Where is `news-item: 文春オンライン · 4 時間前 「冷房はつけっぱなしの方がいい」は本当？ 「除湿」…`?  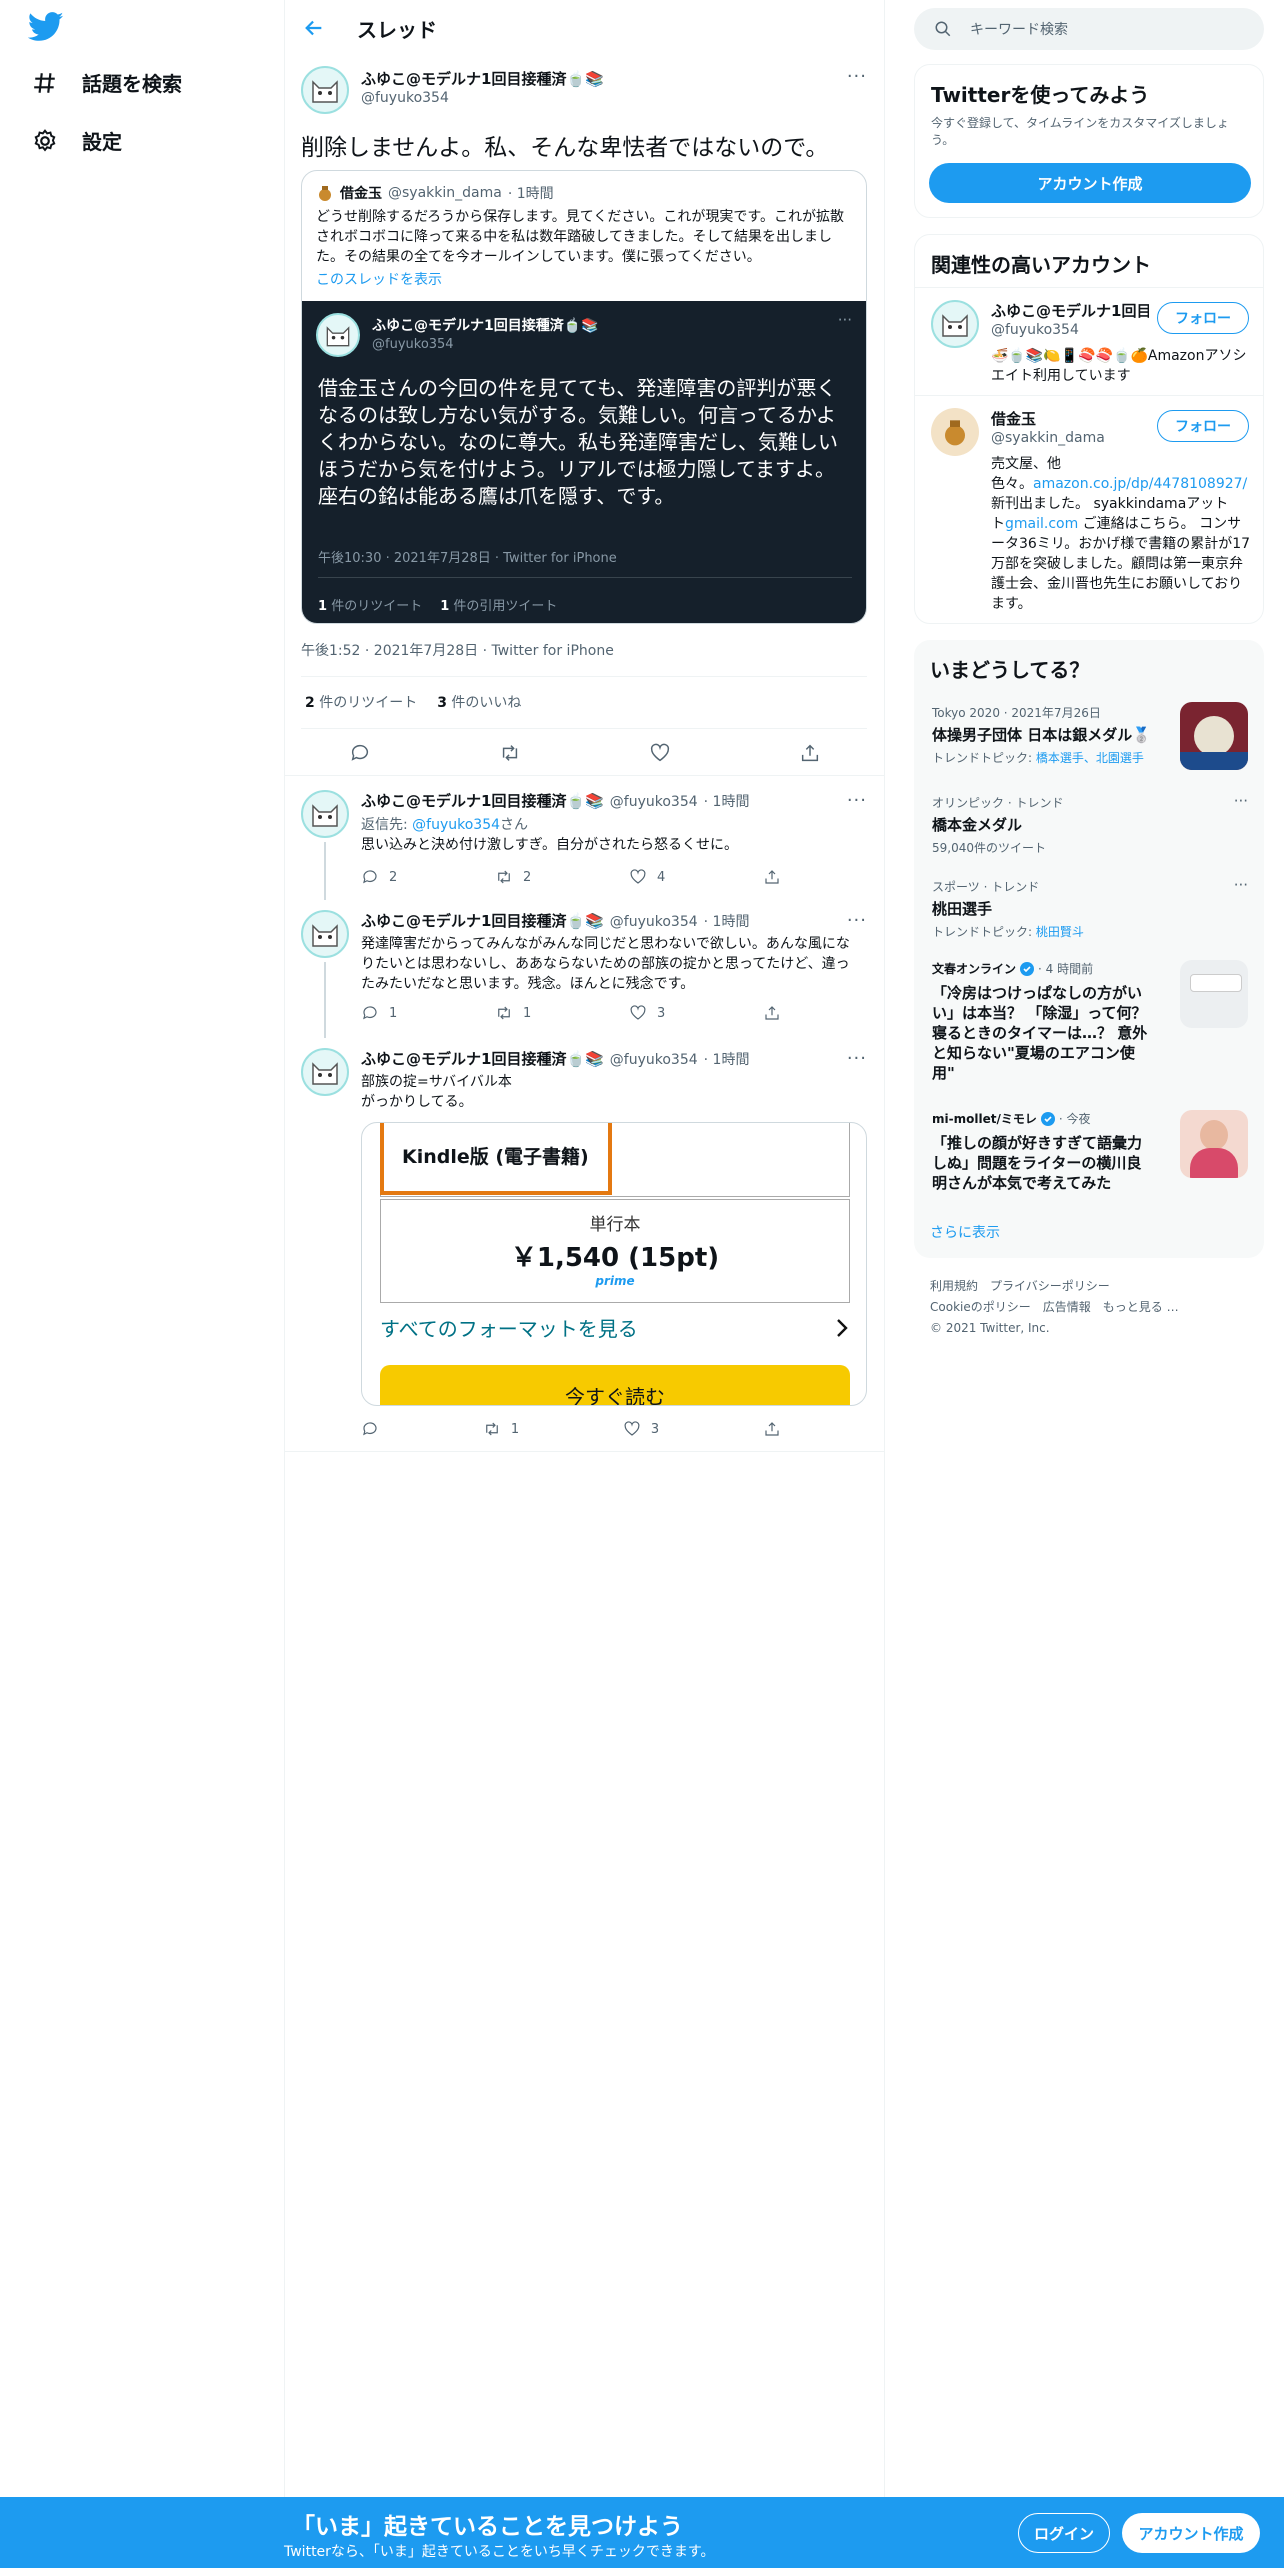
news-item: 文春オンライン · 4 時間前 「冷房はつけっぱなしの方がいい」は本当？ 「除湿」… is located at coordinates (1043, 1021).